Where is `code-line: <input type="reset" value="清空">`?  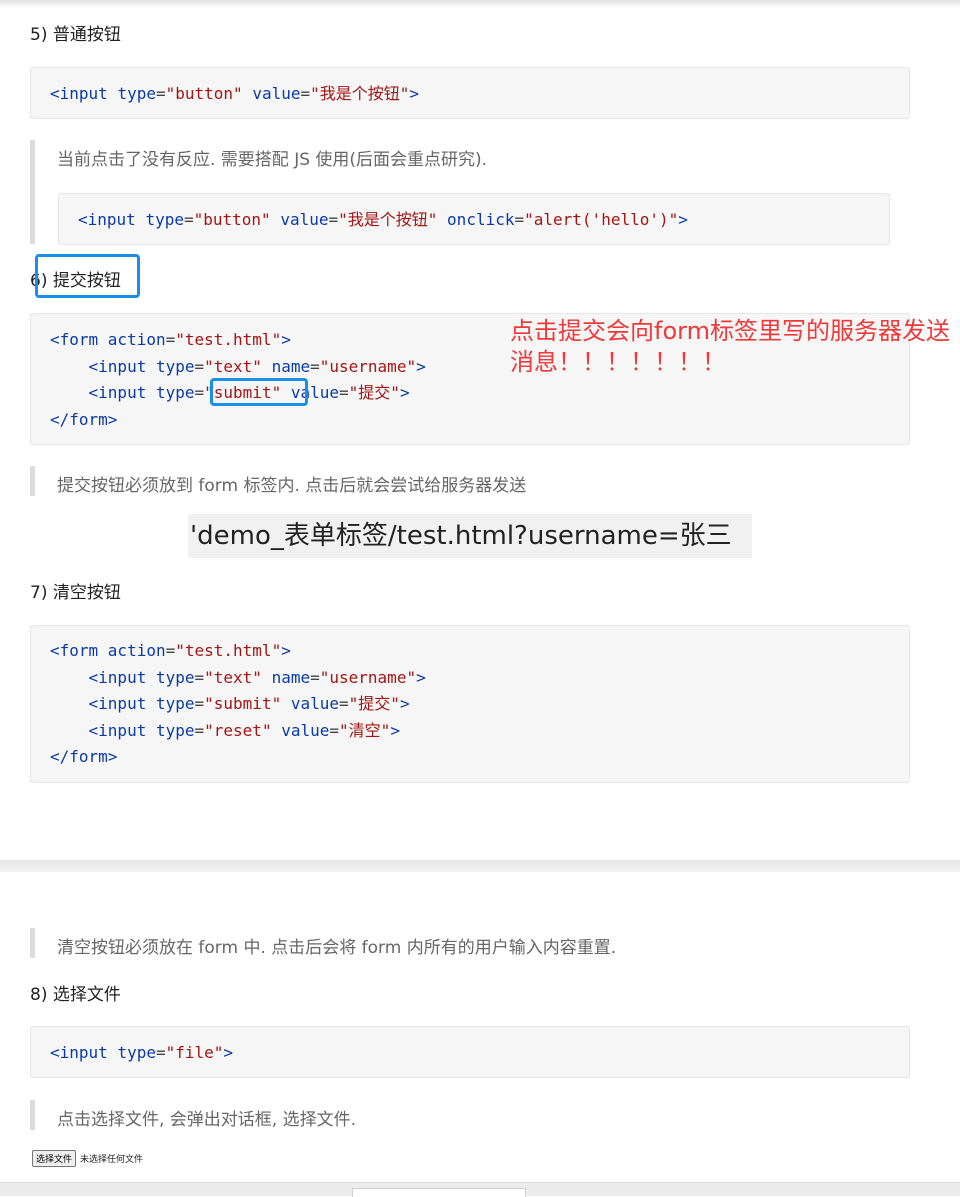
code-line: <input type="reset" value="清空"> is located at coordinates (479, 731).